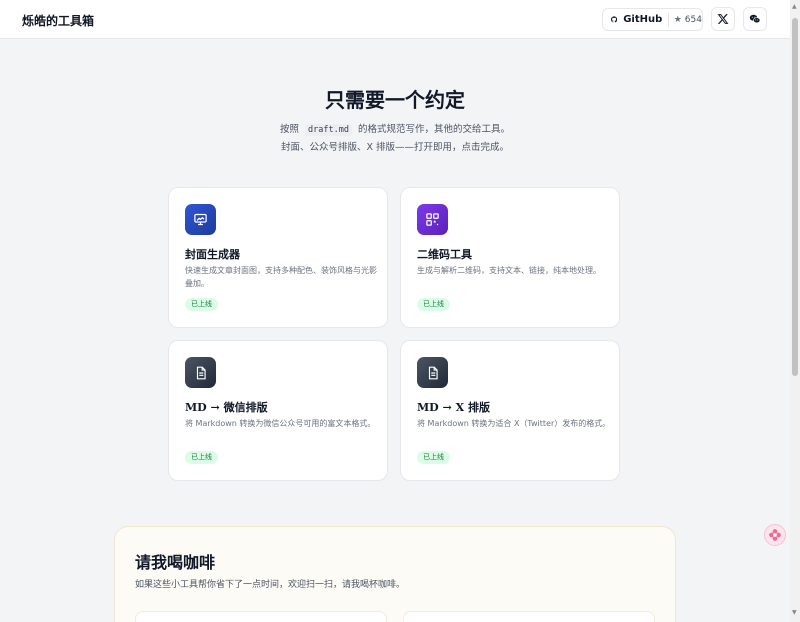  I want to click on wechat-button, so click(755, 19).